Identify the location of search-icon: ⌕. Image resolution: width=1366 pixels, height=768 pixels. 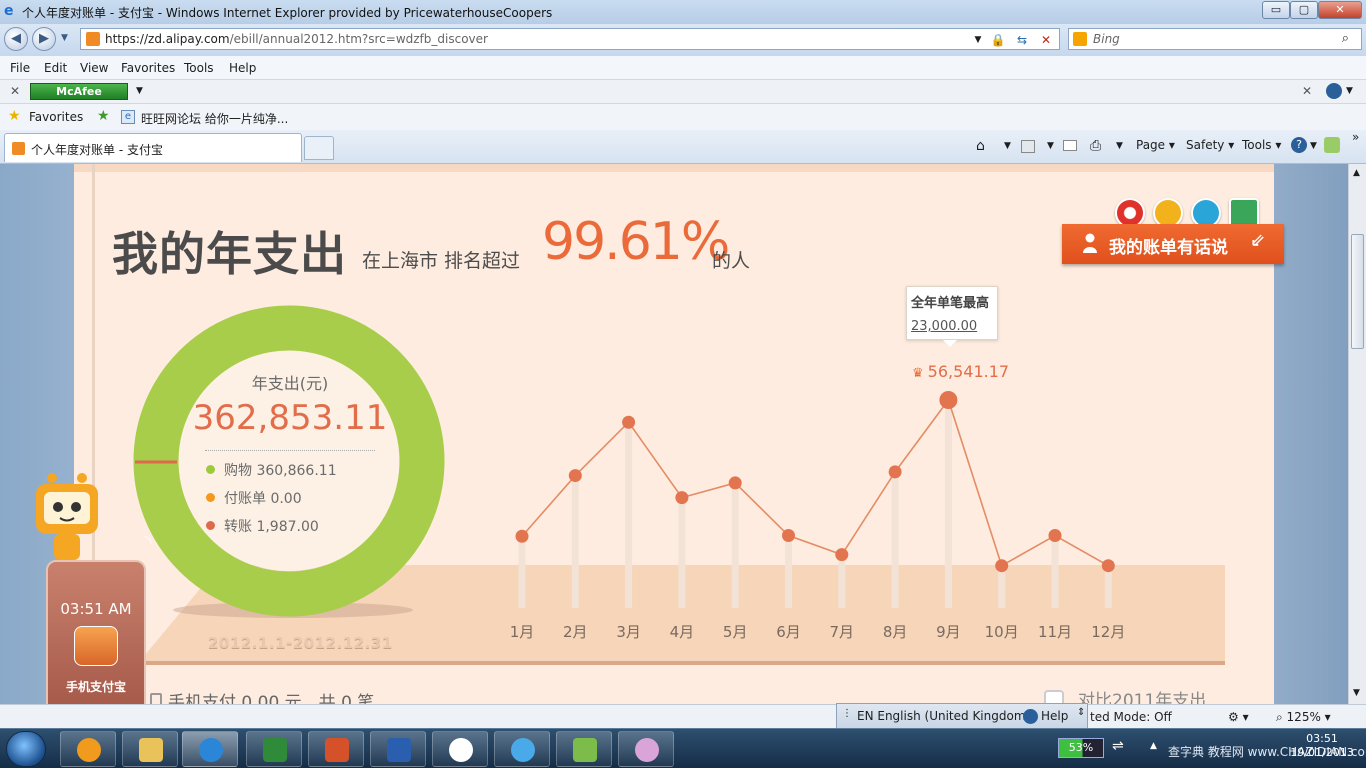
(1345, 38).